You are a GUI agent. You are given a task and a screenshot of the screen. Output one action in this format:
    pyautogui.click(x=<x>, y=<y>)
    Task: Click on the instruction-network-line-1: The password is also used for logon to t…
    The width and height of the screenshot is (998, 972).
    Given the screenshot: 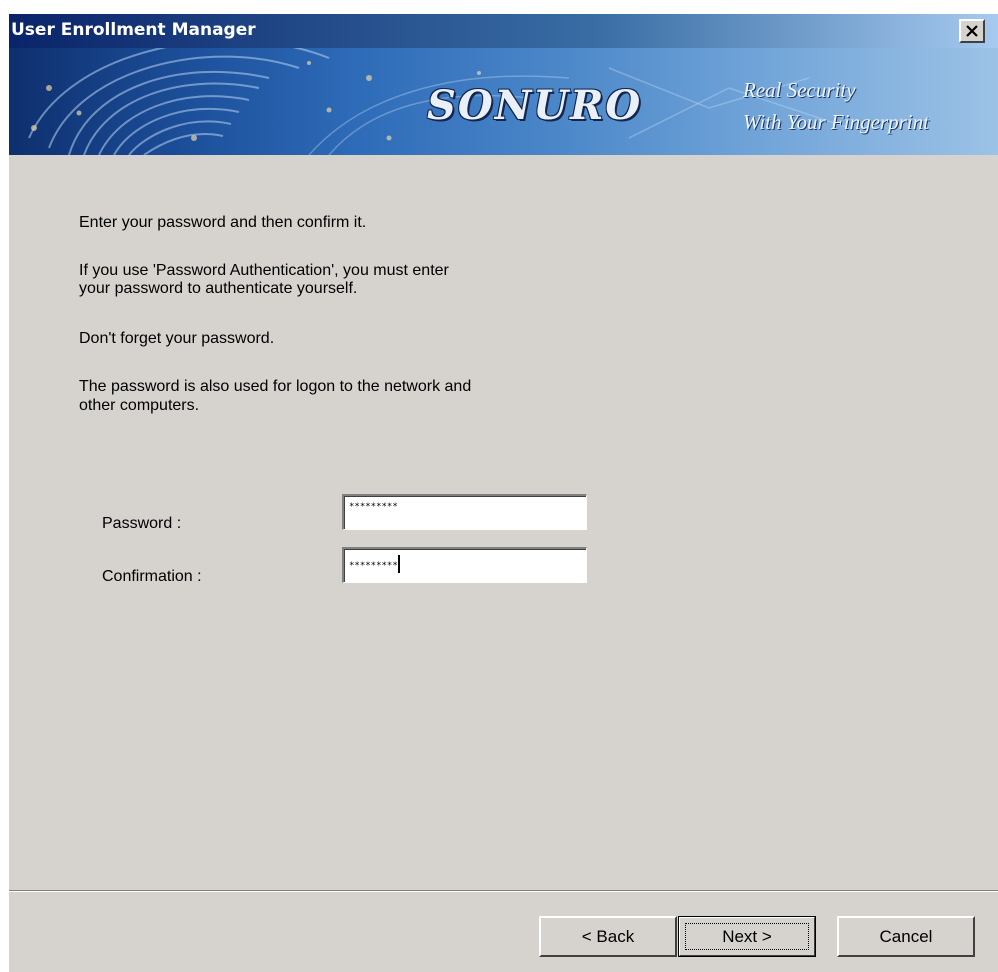 What is the action you would take?
    pyautogui.click(x=275, y=386)
    